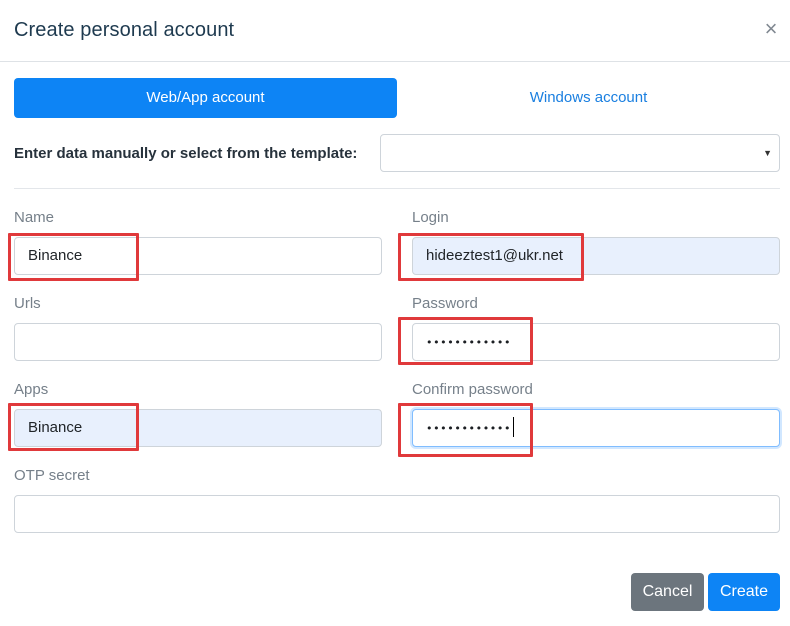 The width and height of the screenshot is (790, 626). What do you see at coordinates (472, 389) in the screenshot?
I see `confirm-password-label: Confirm password` at bounding box center [472, 389].